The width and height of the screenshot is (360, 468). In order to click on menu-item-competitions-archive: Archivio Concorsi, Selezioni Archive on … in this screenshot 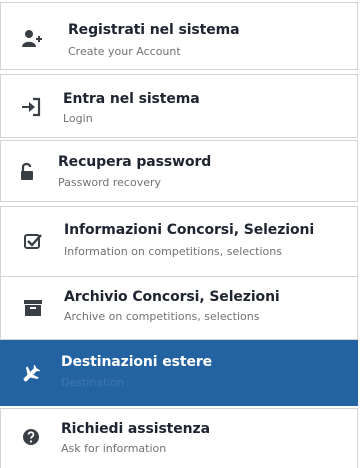, I will do `click(179, 308)`.